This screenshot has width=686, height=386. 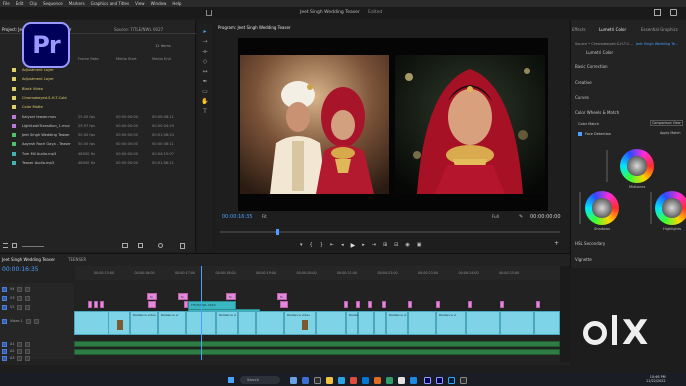 I want to click on timeline-clip: Radiance video, so click(x=144, y=323).